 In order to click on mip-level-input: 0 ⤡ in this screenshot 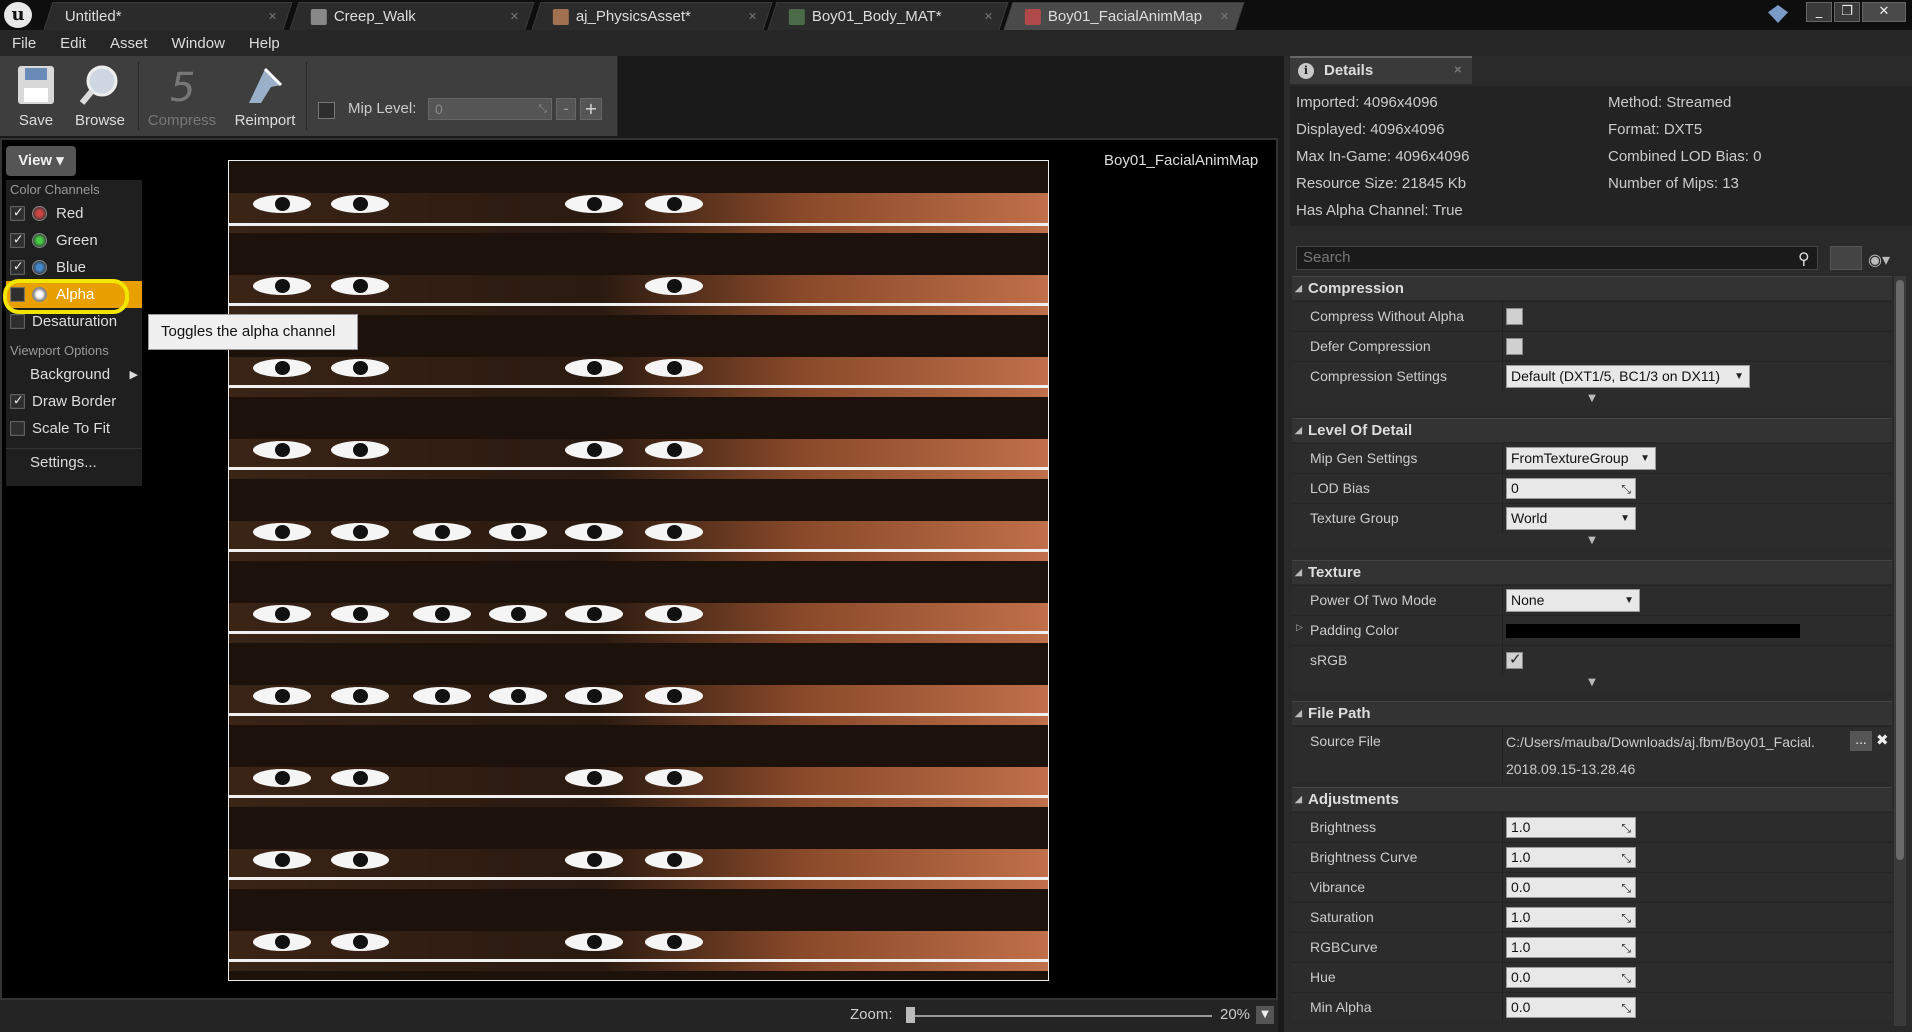, I will do `click(490, 109)`.